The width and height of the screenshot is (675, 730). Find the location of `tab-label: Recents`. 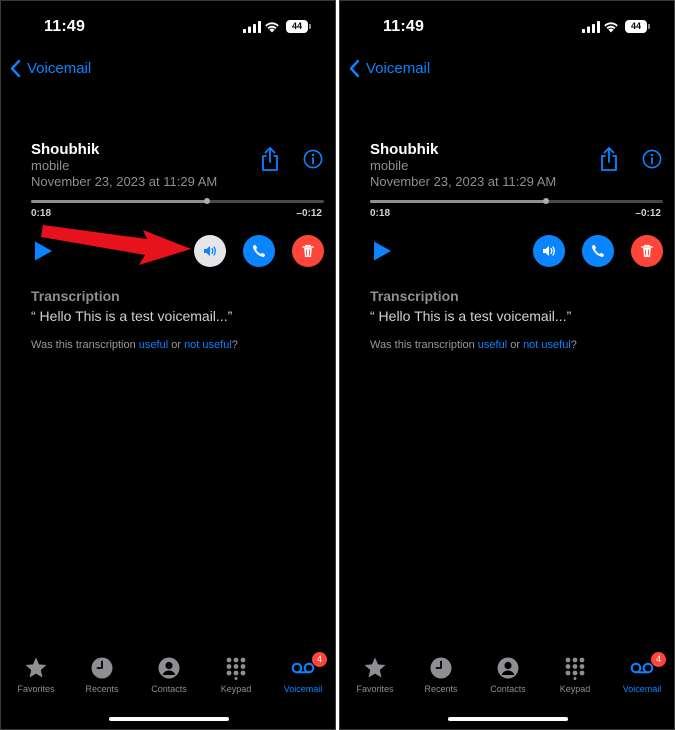

tab-label: Recents is located at coordinates (441, 689).